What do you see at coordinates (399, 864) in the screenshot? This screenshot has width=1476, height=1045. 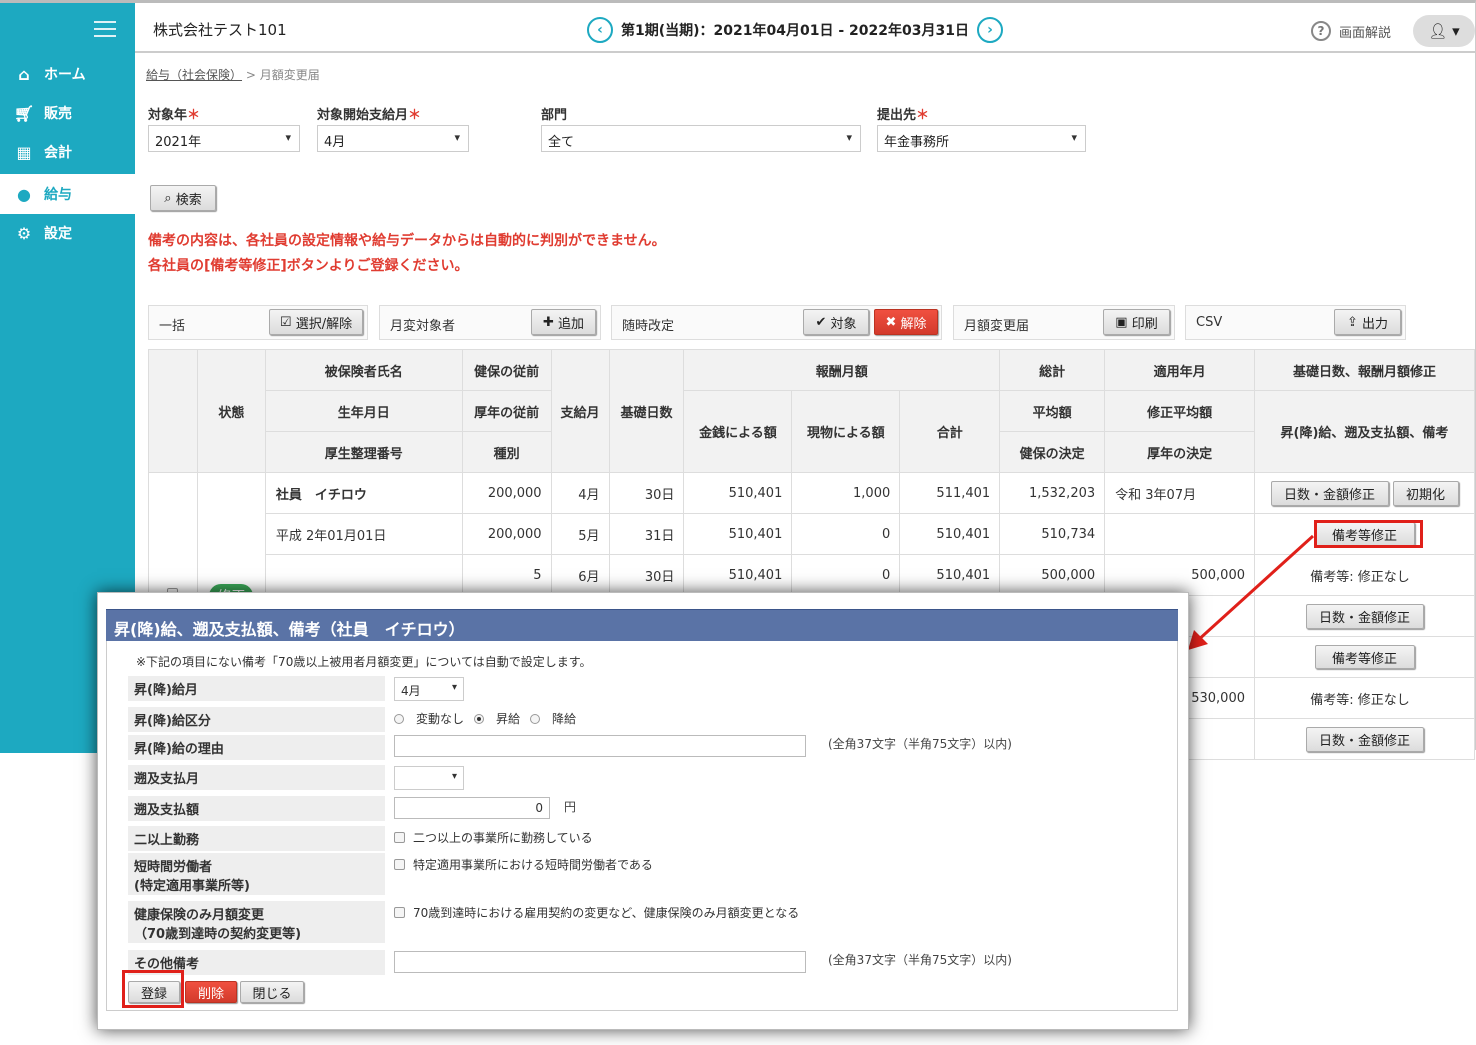 I see `short-time-checkbox` at bounding box center [399, 864].